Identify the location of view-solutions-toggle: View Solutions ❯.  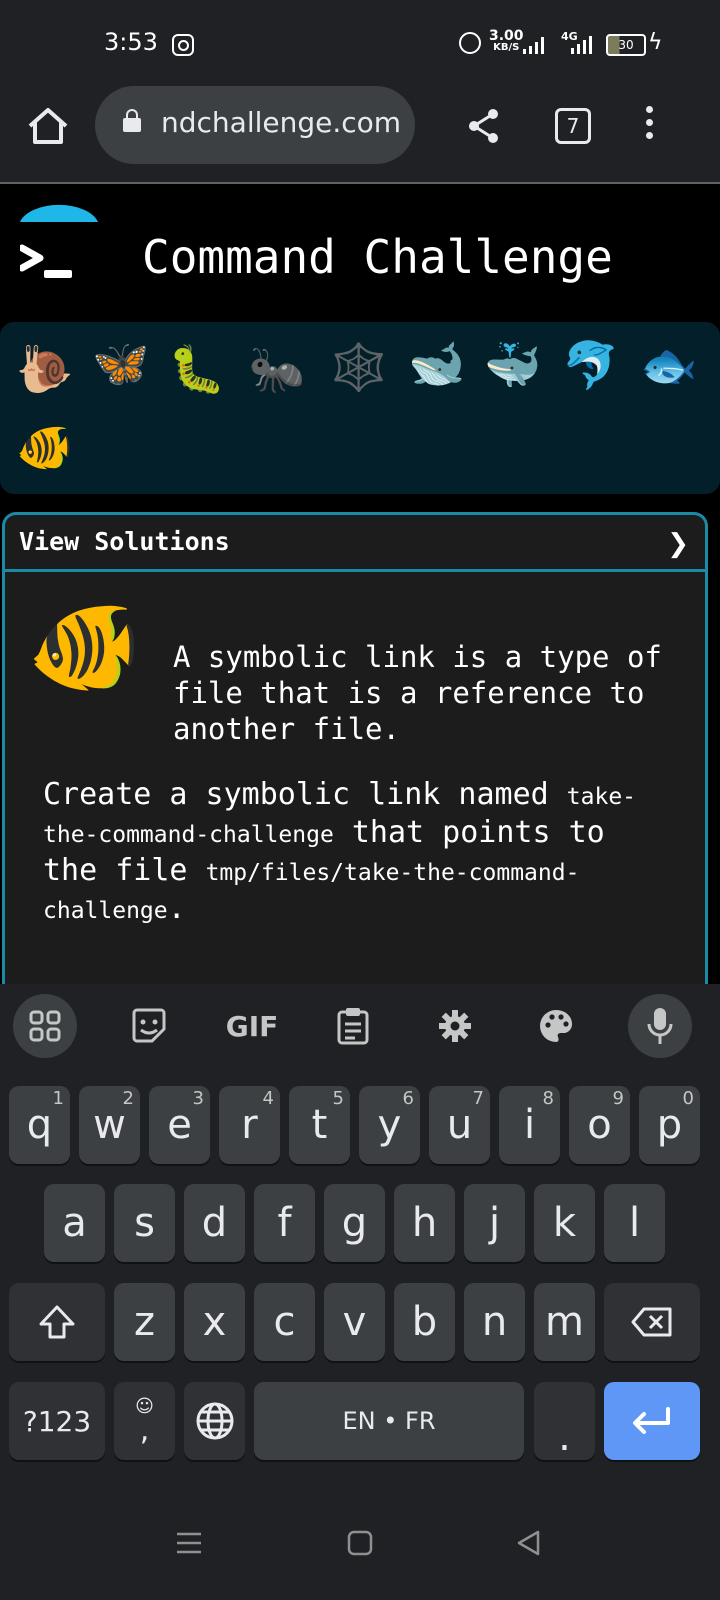
(355, 543).